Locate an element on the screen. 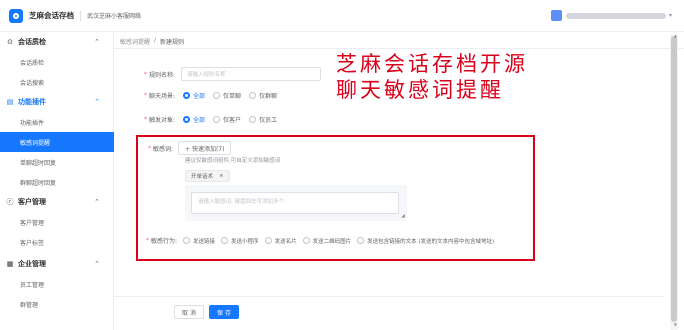 The image size is (684, 330). chevron-down-icon: ▾ is located at coordinates (670, 15).